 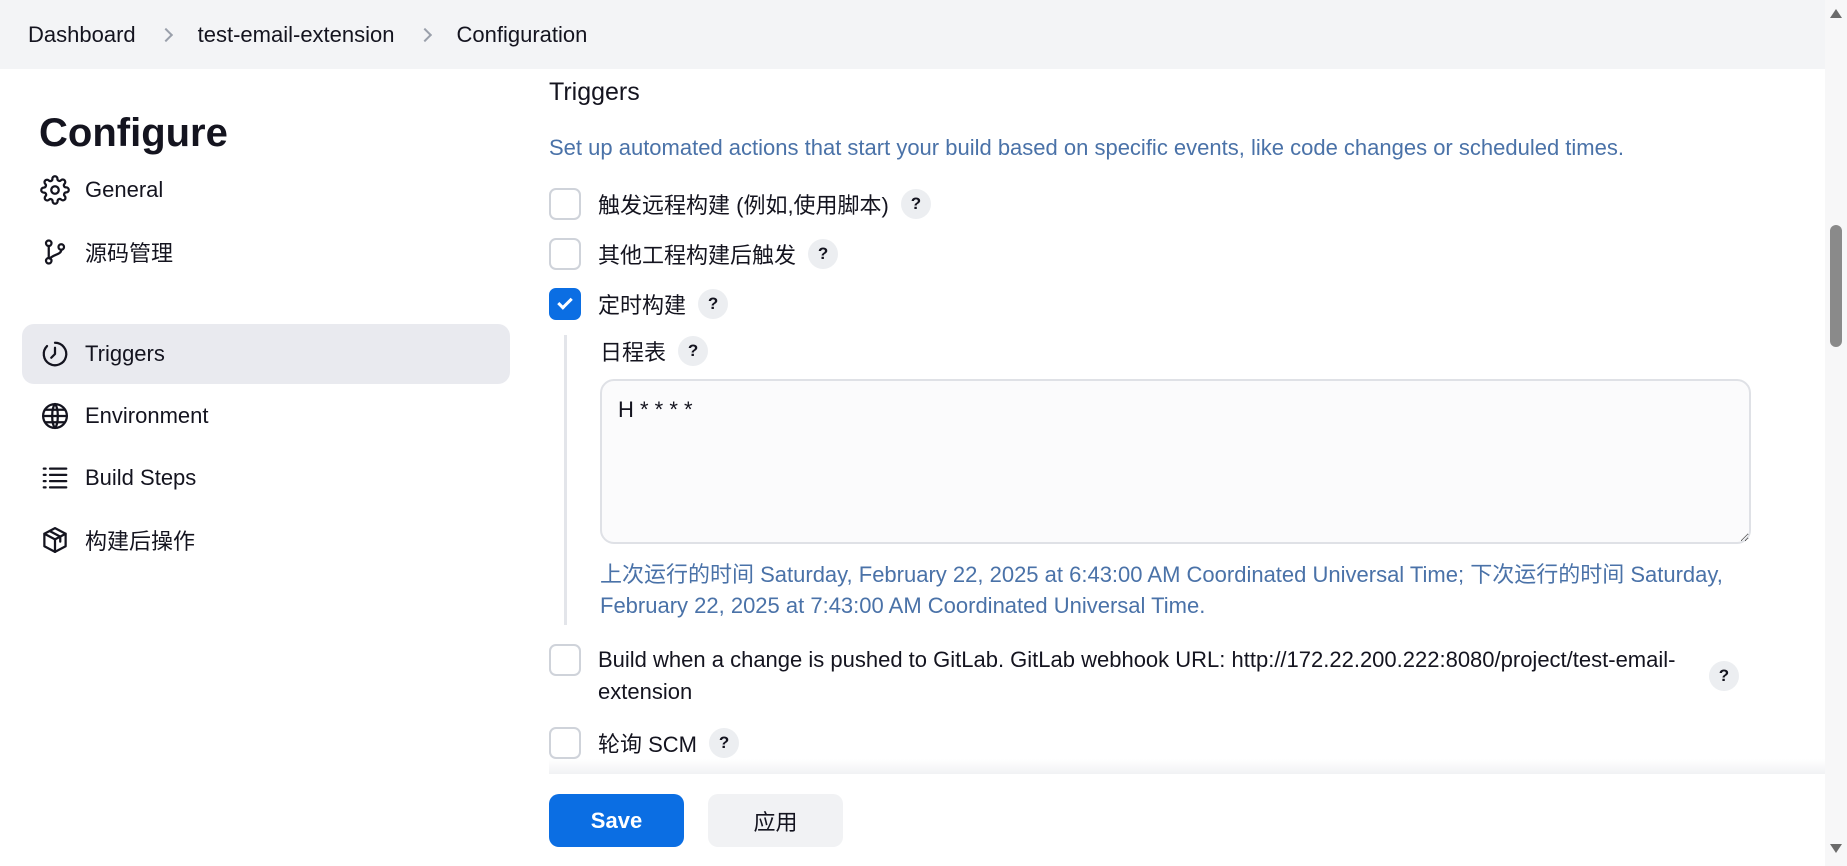 I want to click on trigger-after-other-projects-label: 其他工程构建后触发, so click(x=697, y=255).